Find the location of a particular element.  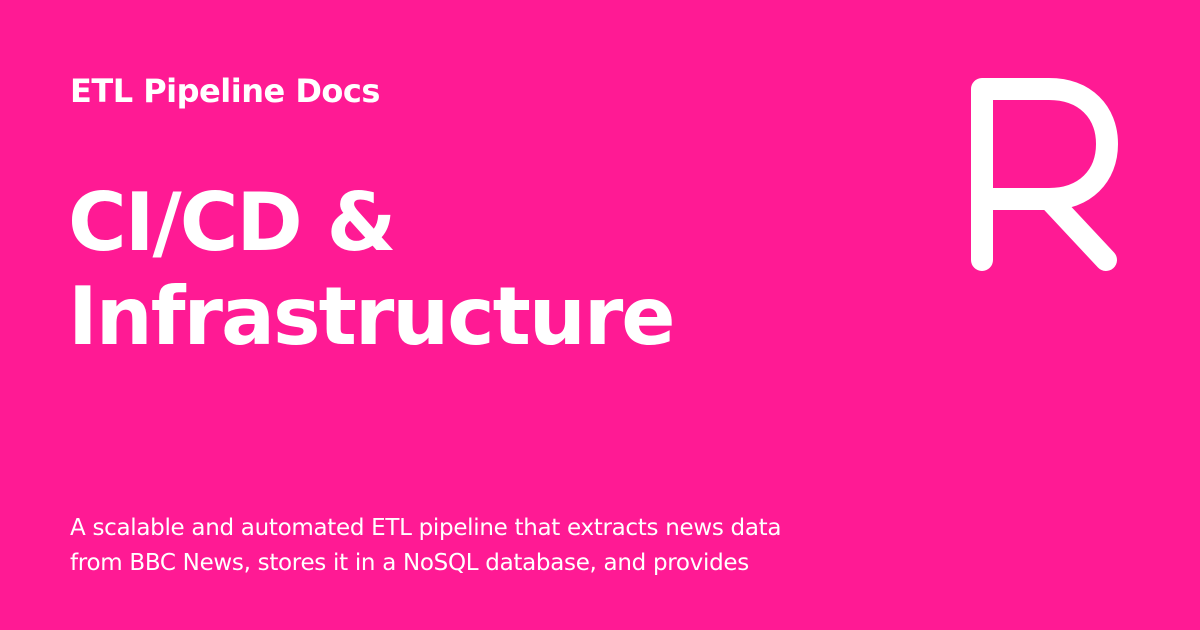

page-title-line-2: Infrastructure is located at coordinates (372, 316).